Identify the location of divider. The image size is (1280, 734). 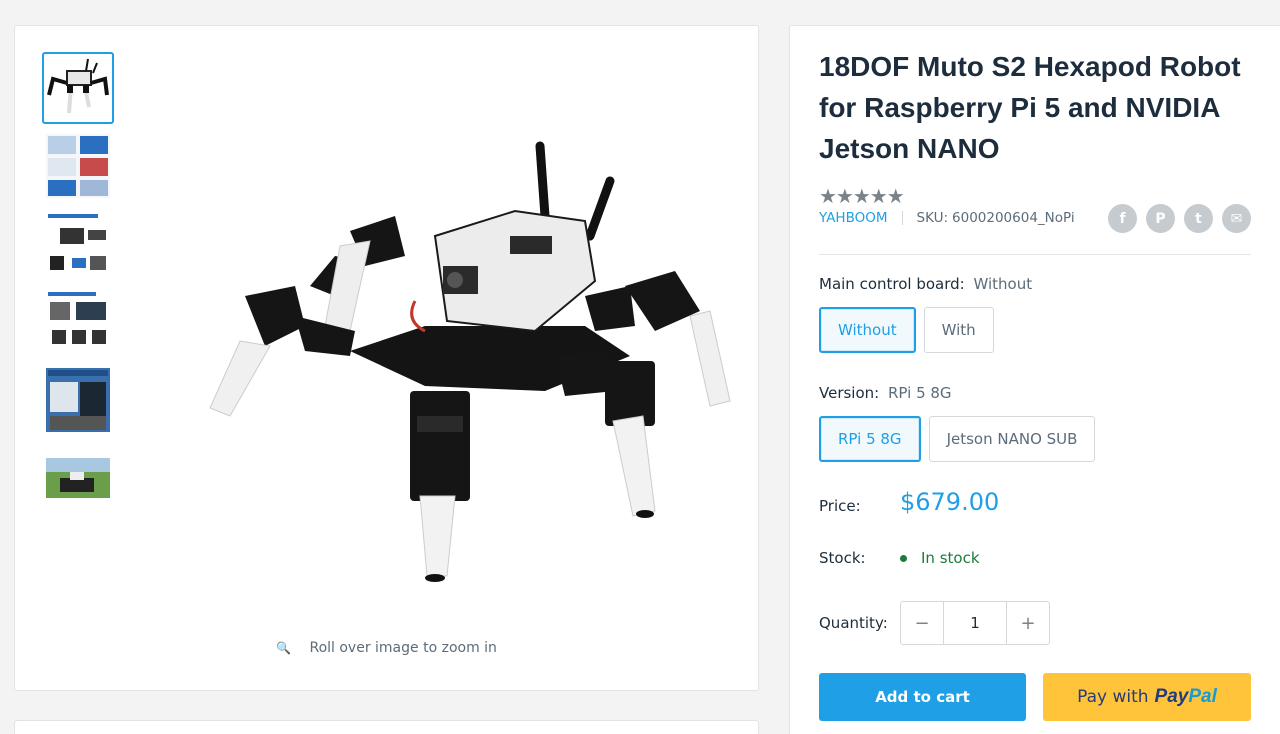
(1035, 254).